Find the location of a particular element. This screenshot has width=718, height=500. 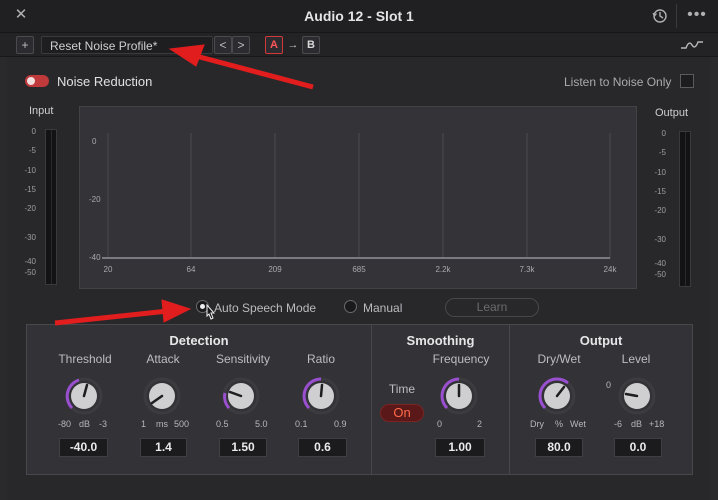

b-button: B is located at coordinates (311, 45).